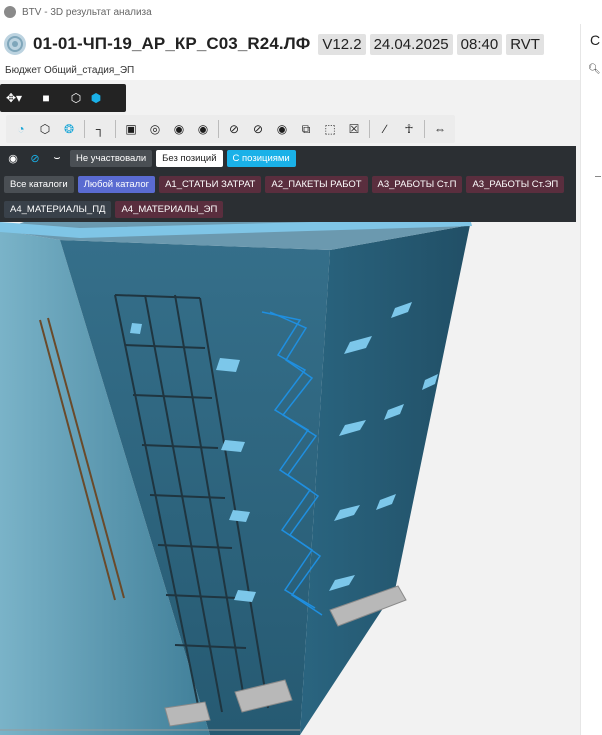 This screenshot has height=735, width=602. I want to click on width-icon: ⇔, so click(440, 129).